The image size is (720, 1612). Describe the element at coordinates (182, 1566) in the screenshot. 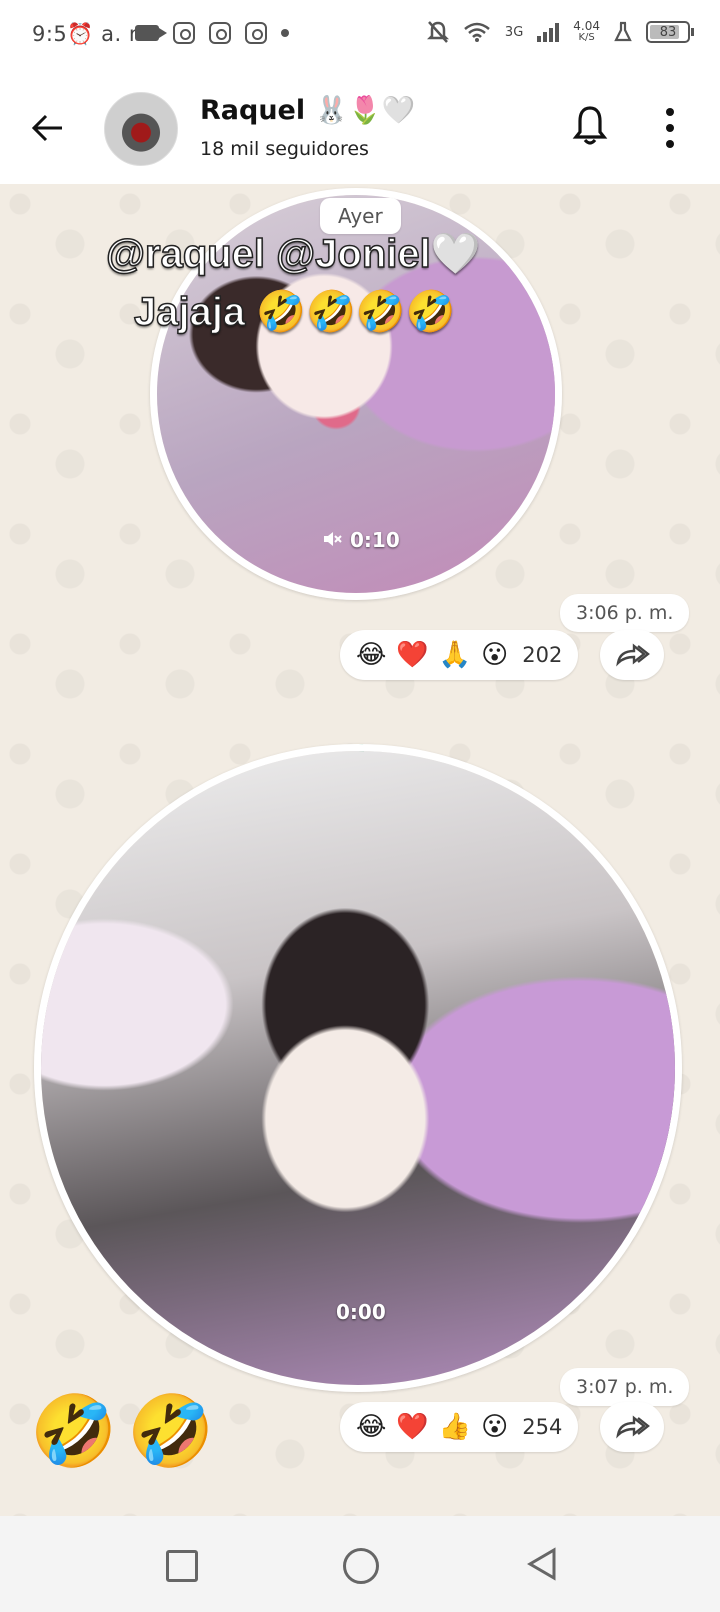

I see `recents-button` at that location.